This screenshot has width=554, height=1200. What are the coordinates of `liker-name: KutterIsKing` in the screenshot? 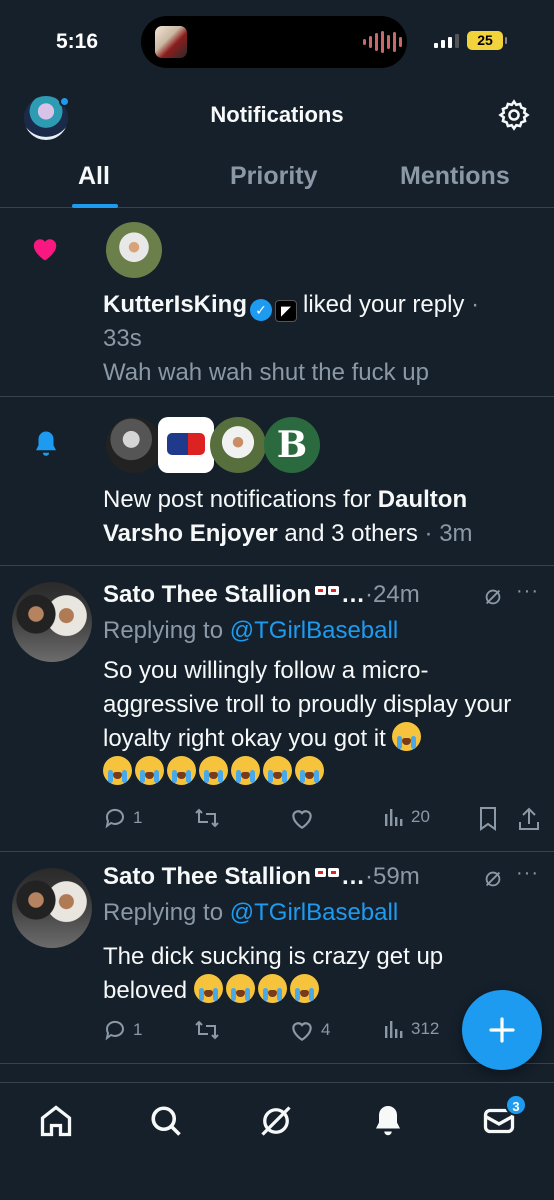 It's located at (175, 304).